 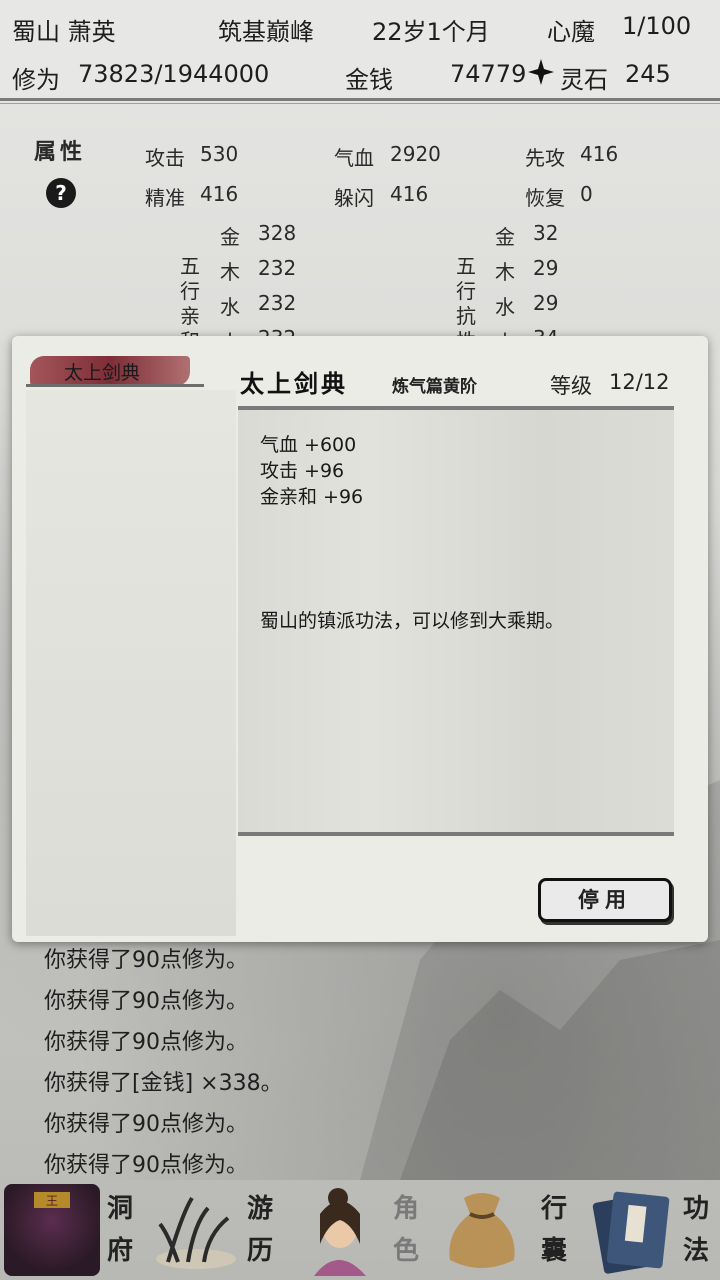 What do you see at coordinates (571, 32) in the screenshot?
I see `heart-demon-label: 心魔` at bounding box center [571, 32].